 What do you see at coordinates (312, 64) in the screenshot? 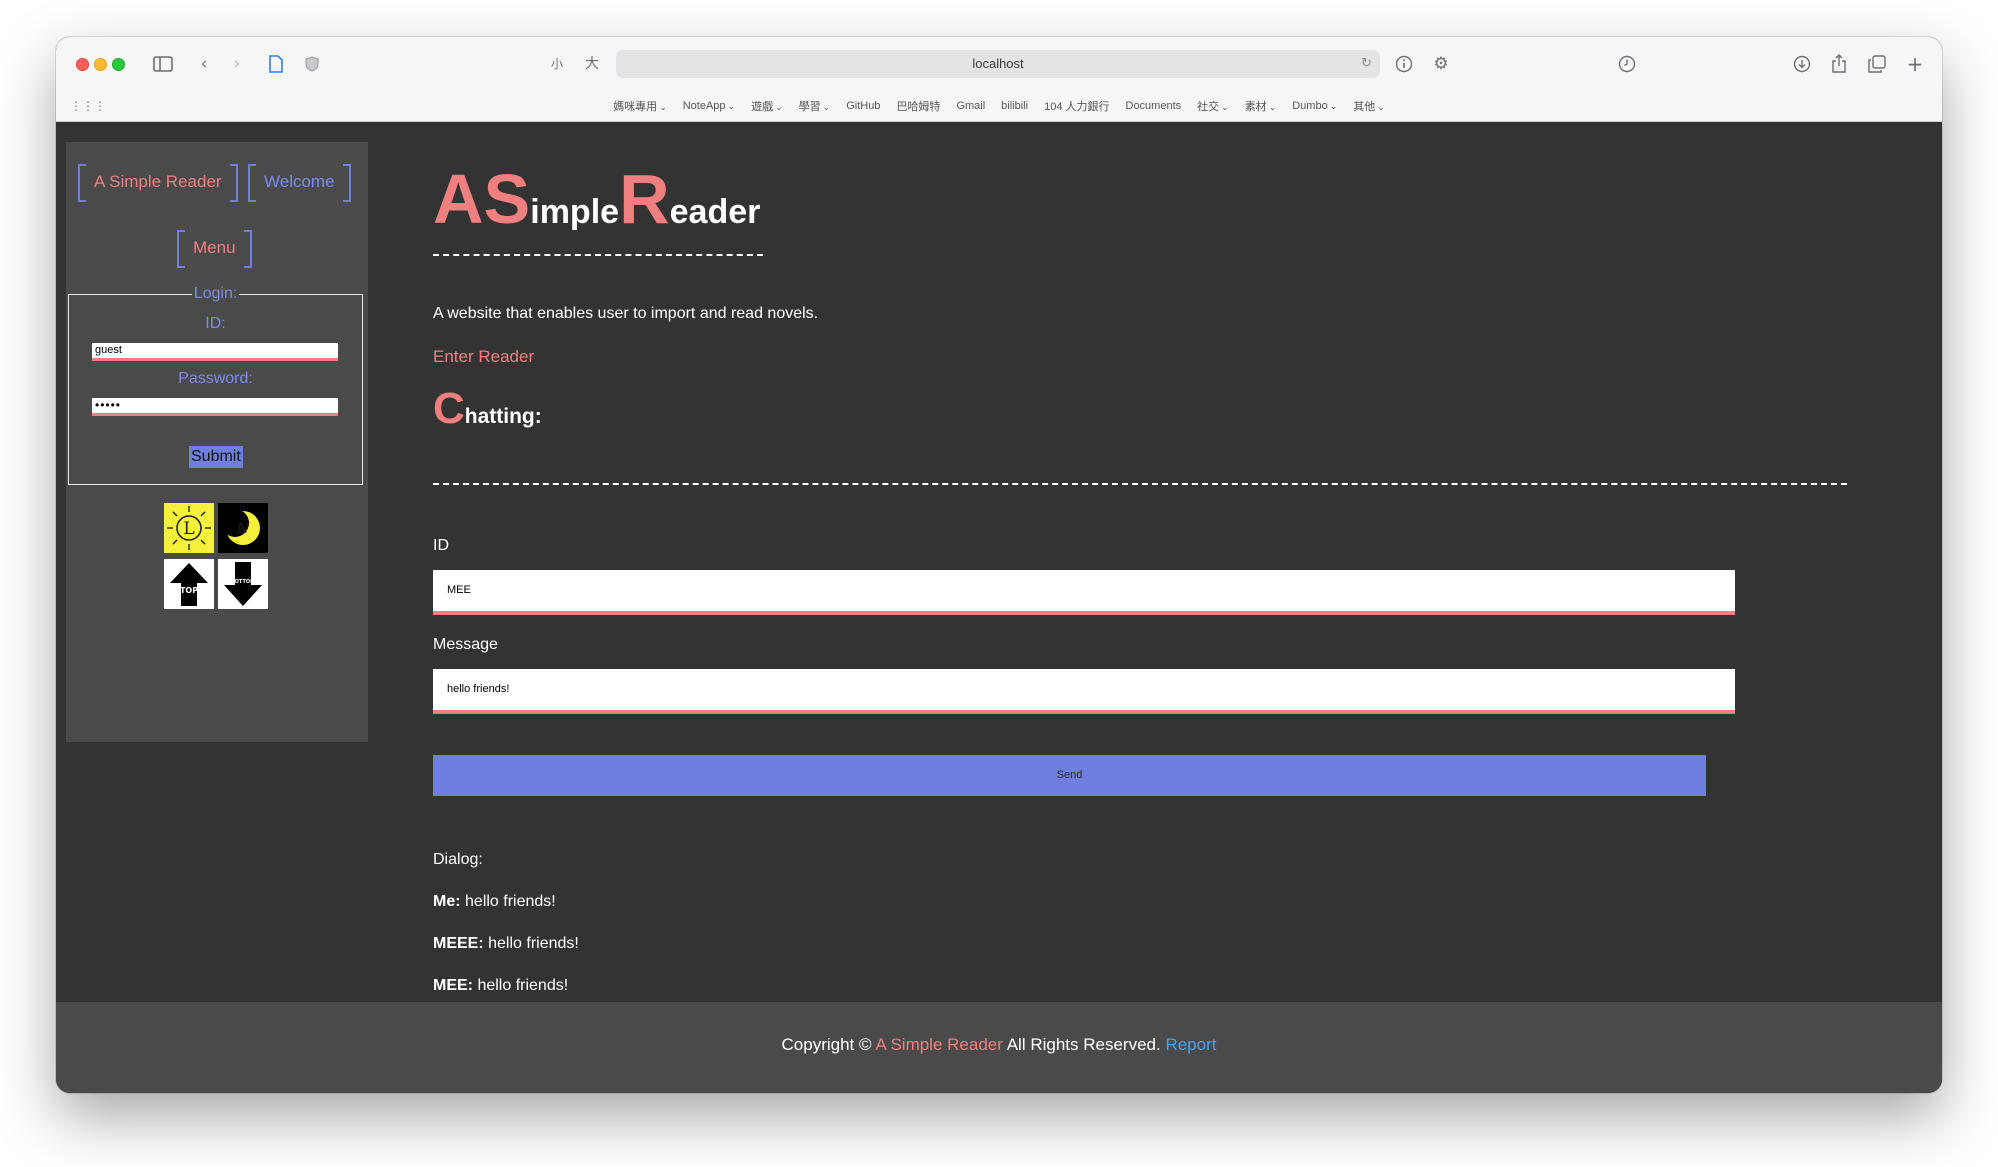
I see `privacy-shield-icon` at bounding box center [312, 64].